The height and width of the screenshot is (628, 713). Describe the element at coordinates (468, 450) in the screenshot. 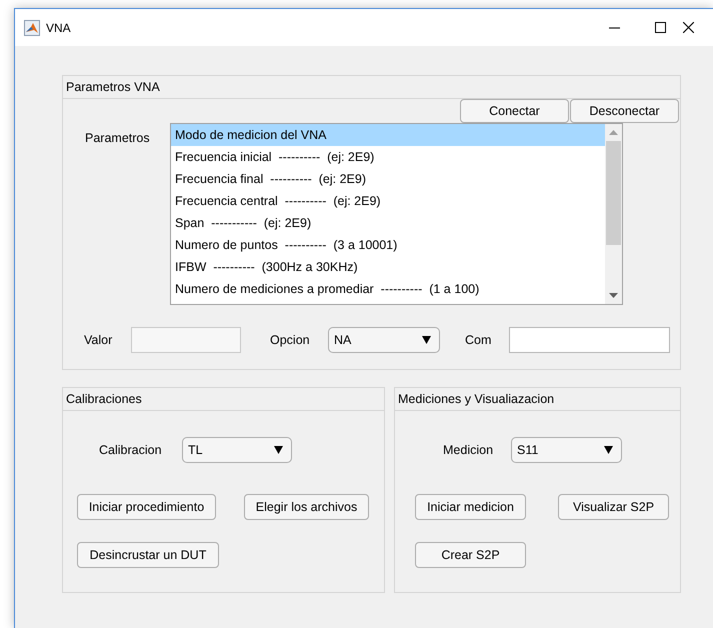

I see `dropdown-label: Medicion` at that location.